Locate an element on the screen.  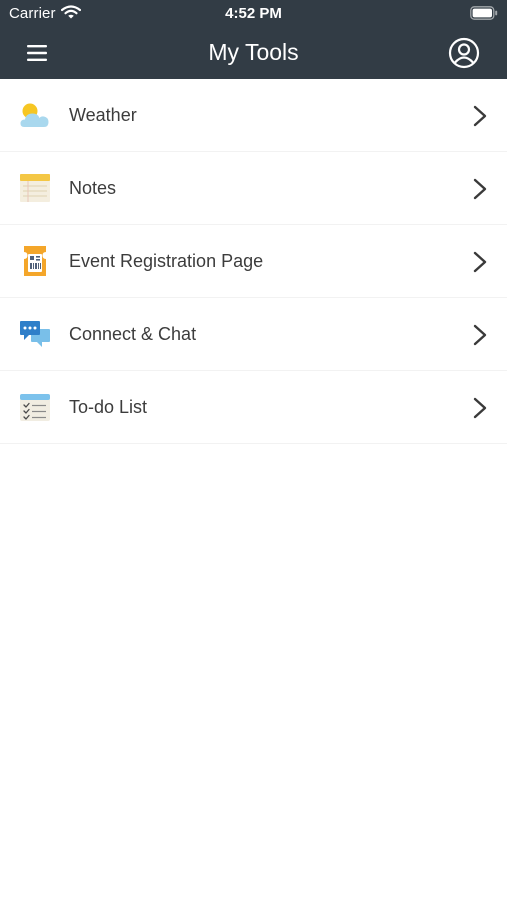
status-time: 4:52 PM is located at coordinates (253, 13).